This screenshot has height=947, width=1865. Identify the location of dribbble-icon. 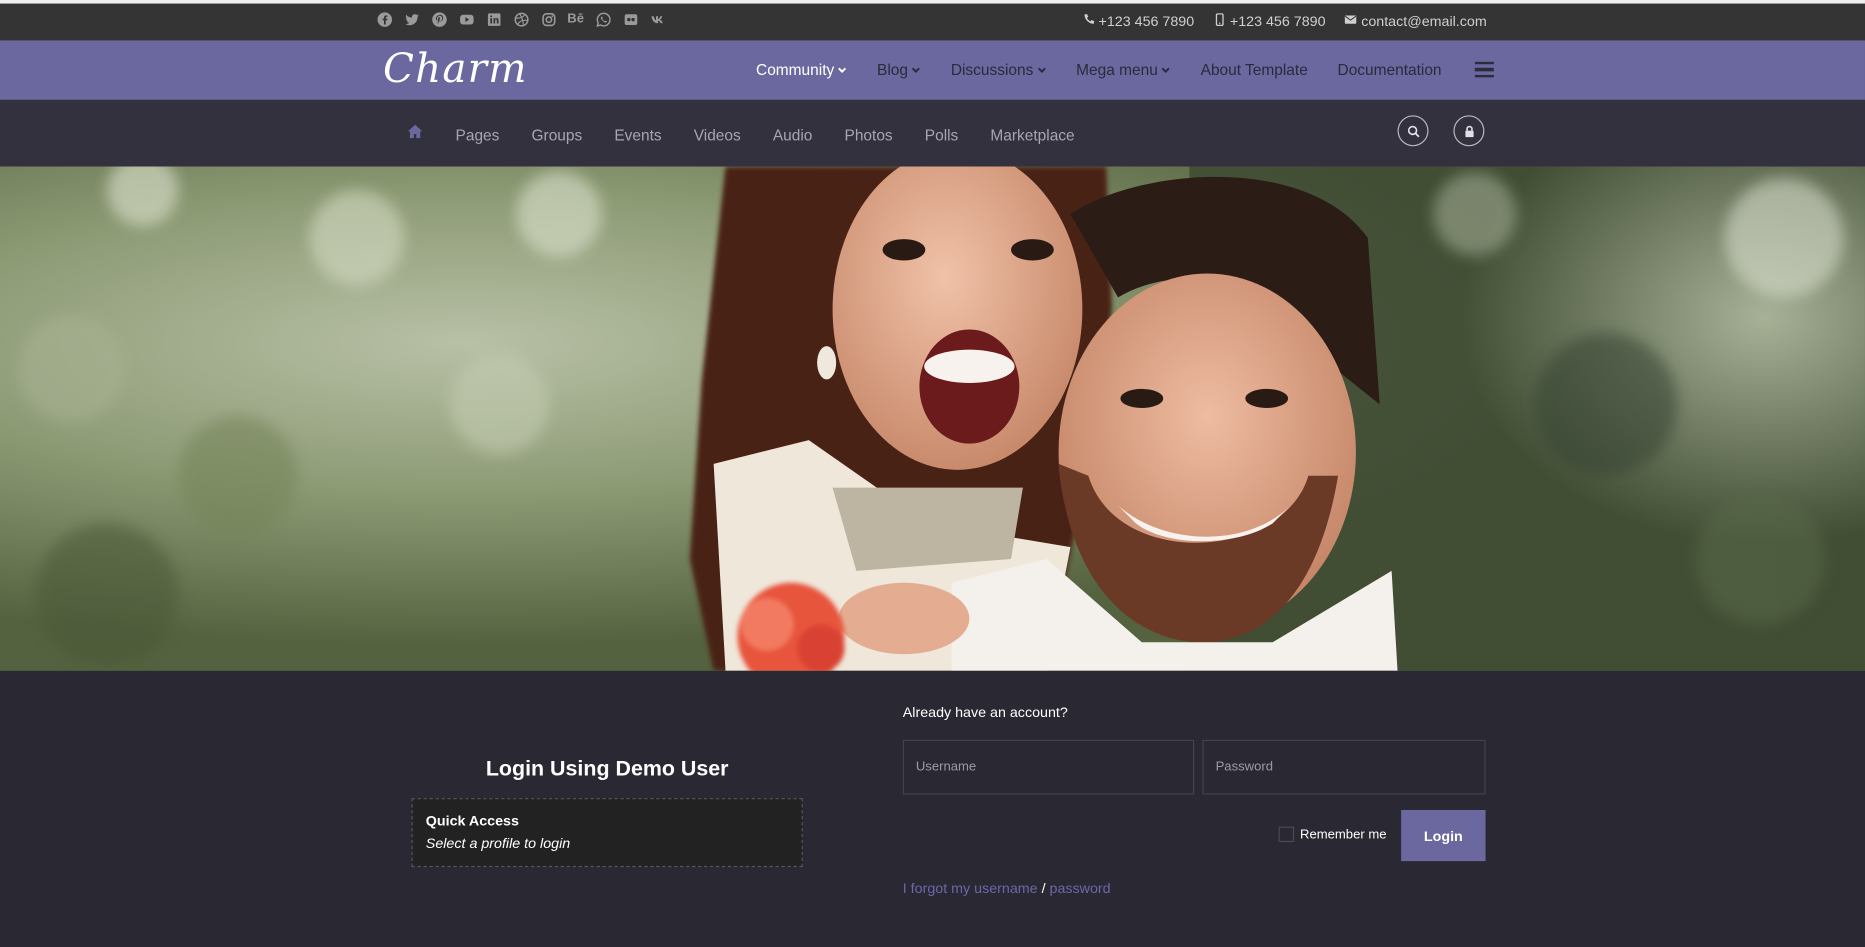
(521, 19).